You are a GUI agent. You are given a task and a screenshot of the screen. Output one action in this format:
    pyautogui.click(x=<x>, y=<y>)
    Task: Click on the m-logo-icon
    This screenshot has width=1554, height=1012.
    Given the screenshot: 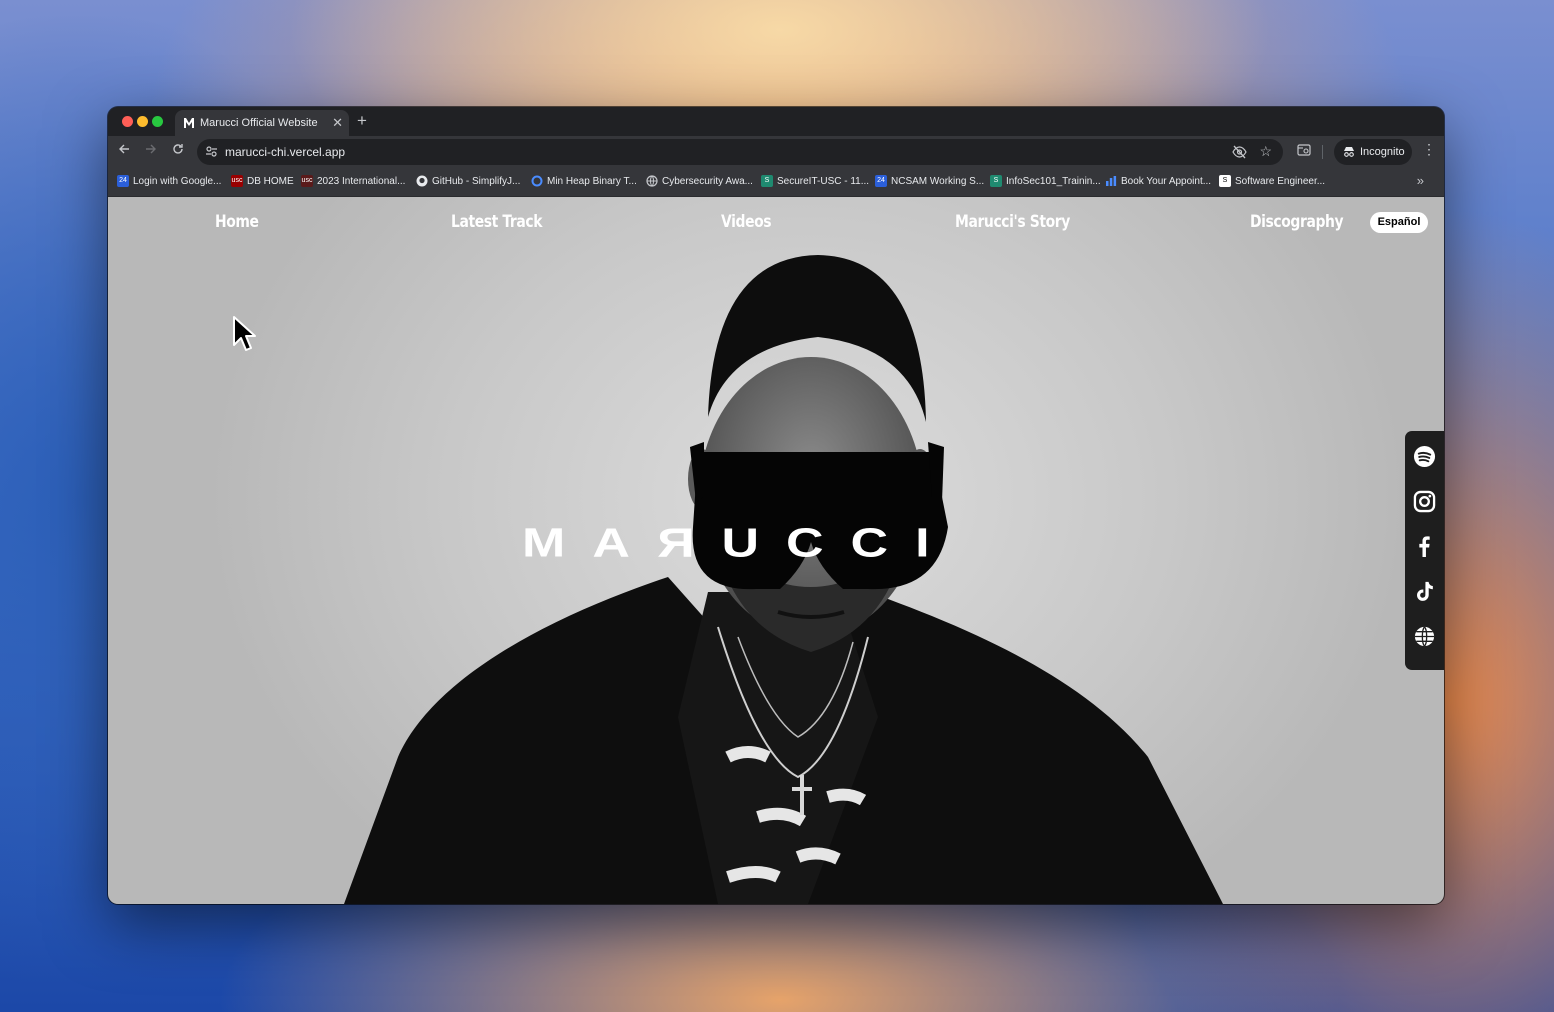 What is the action you would take?
    pyautogui.click(x=189, y=123)
    